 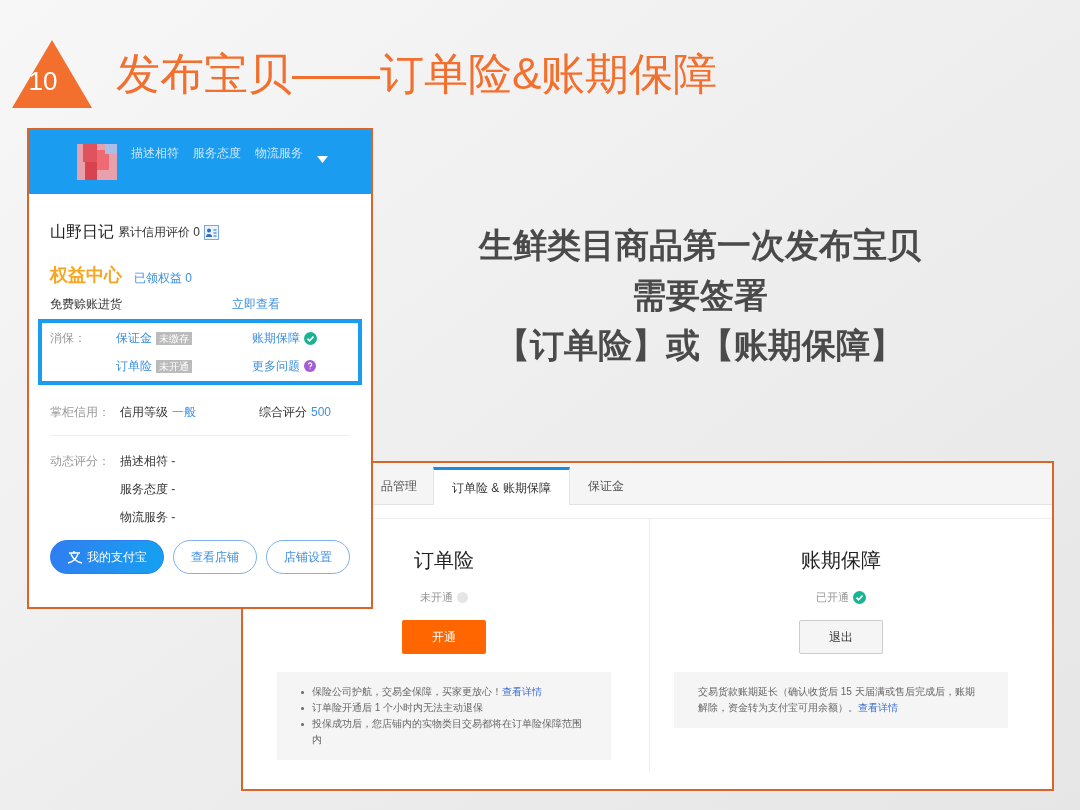 I want to click on tab: 保证金, so click(x=605, y=486).